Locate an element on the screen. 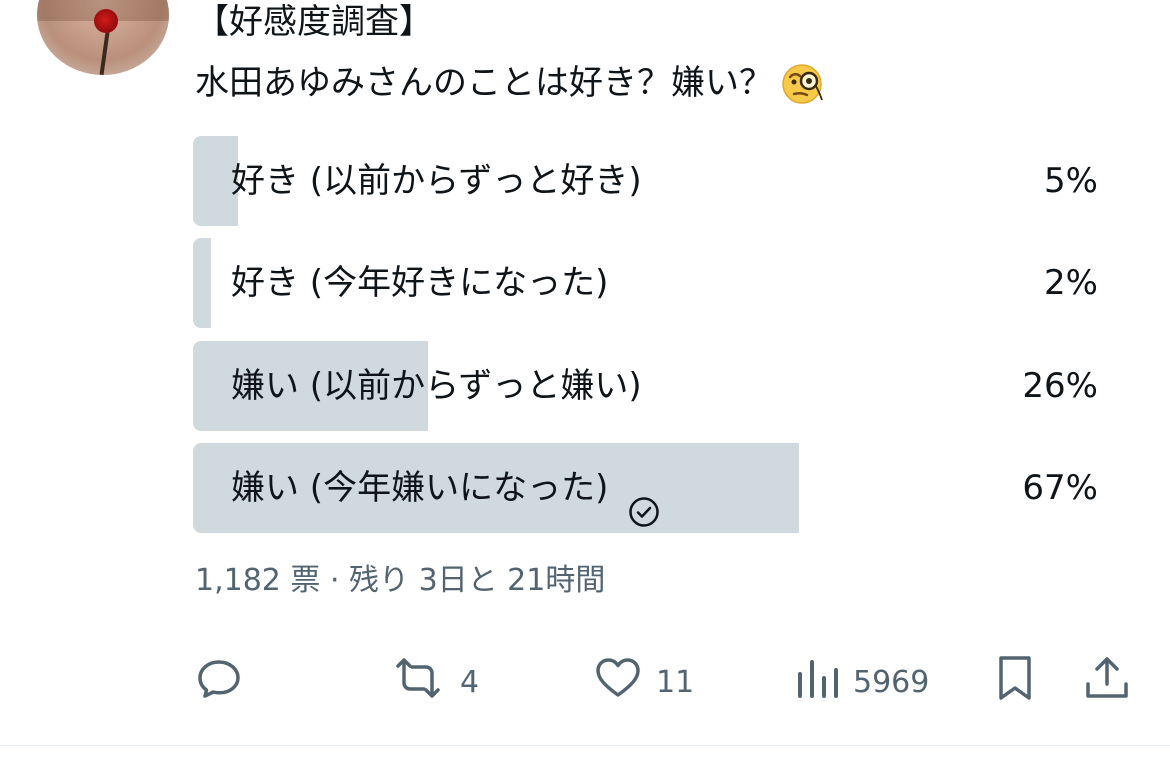 The width and height of the screenshot is (1170, 765). retweet-icon is located at coordinates (418, 682).